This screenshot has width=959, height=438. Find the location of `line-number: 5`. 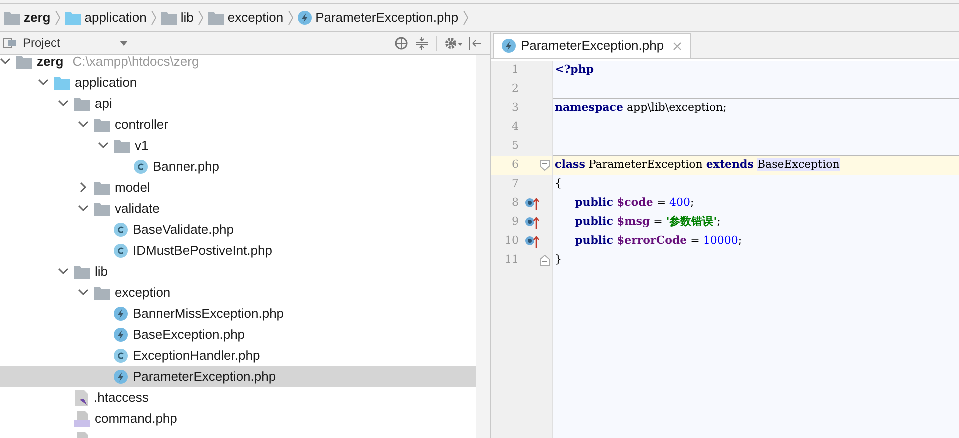

line-number: 5 is located at coordinates (515, 146).